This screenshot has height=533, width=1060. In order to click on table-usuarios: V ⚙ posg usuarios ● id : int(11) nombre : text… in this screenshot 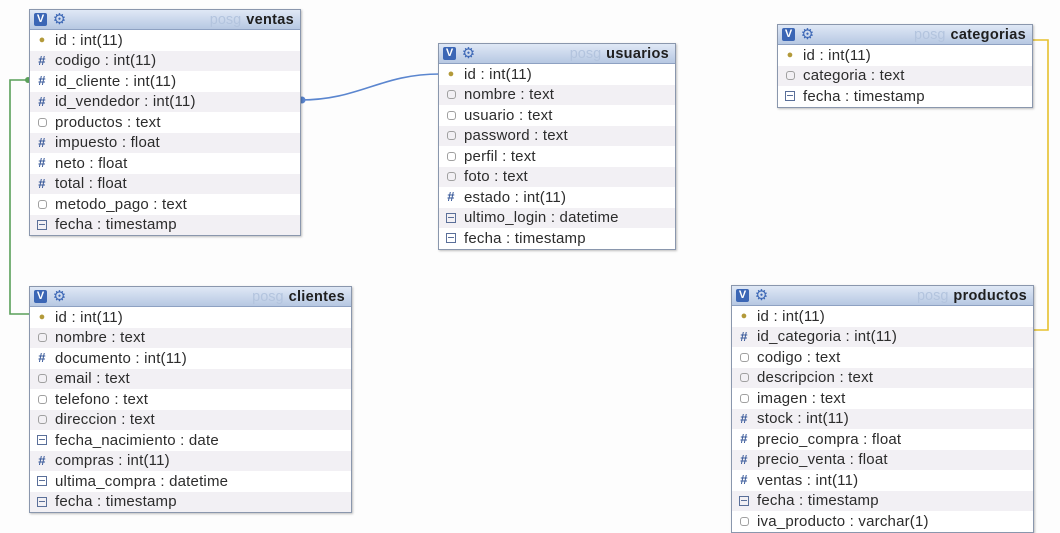, I will do `click(557, 146)`.